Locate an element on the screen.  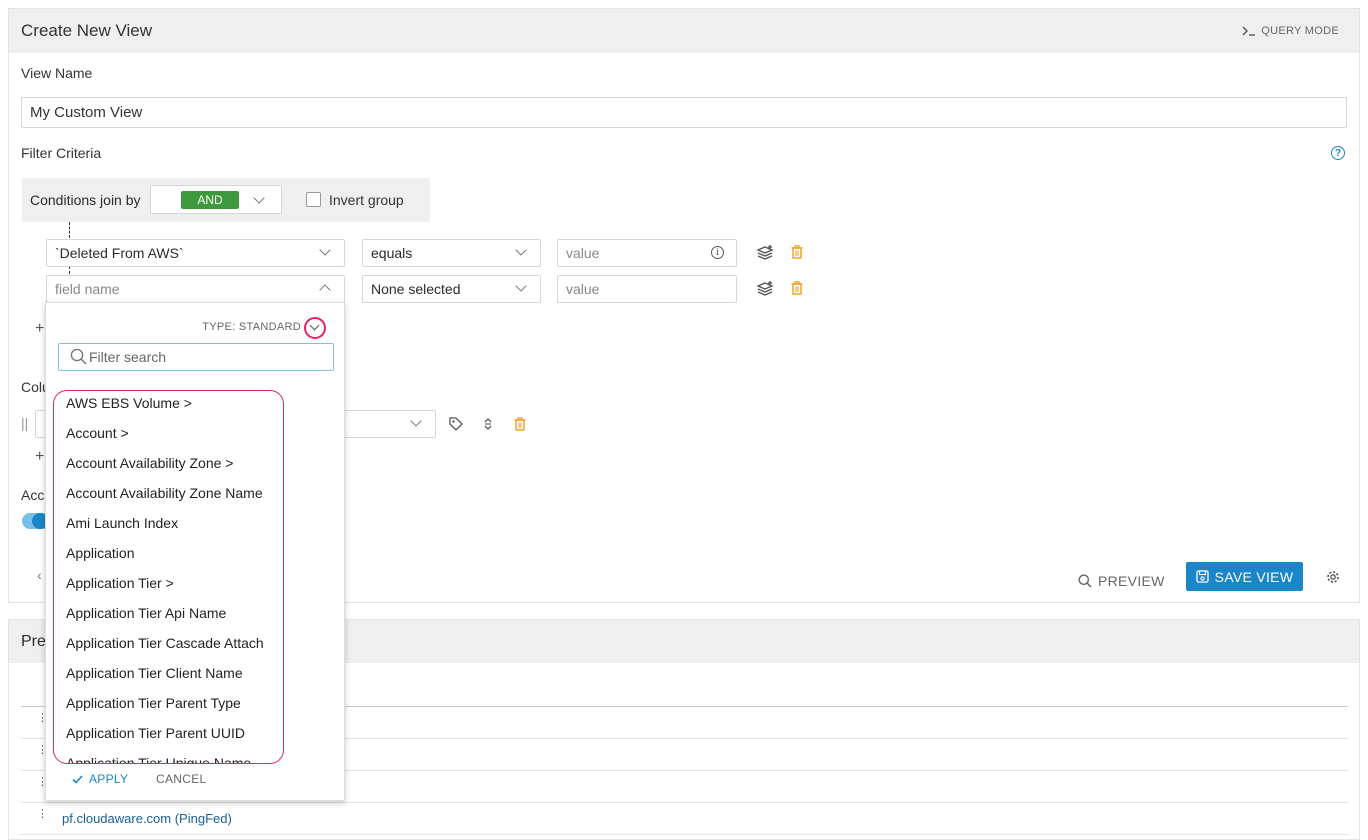
gear-icon is located at coordinates (1333, 577).